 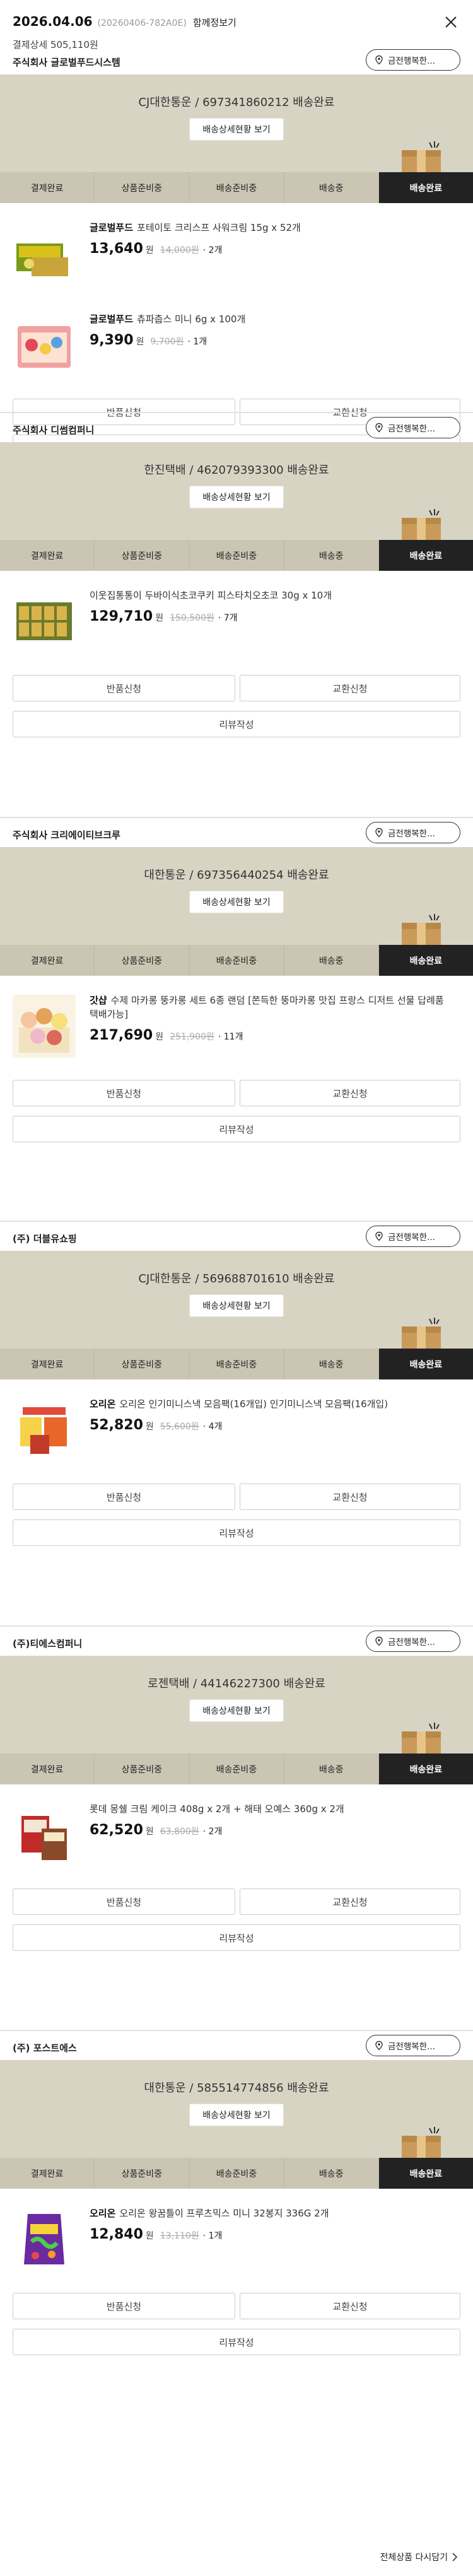 What do you see at coordinates (451, 22) in the screenshot?
I see `close-icon` at bounding box center [451, 22].